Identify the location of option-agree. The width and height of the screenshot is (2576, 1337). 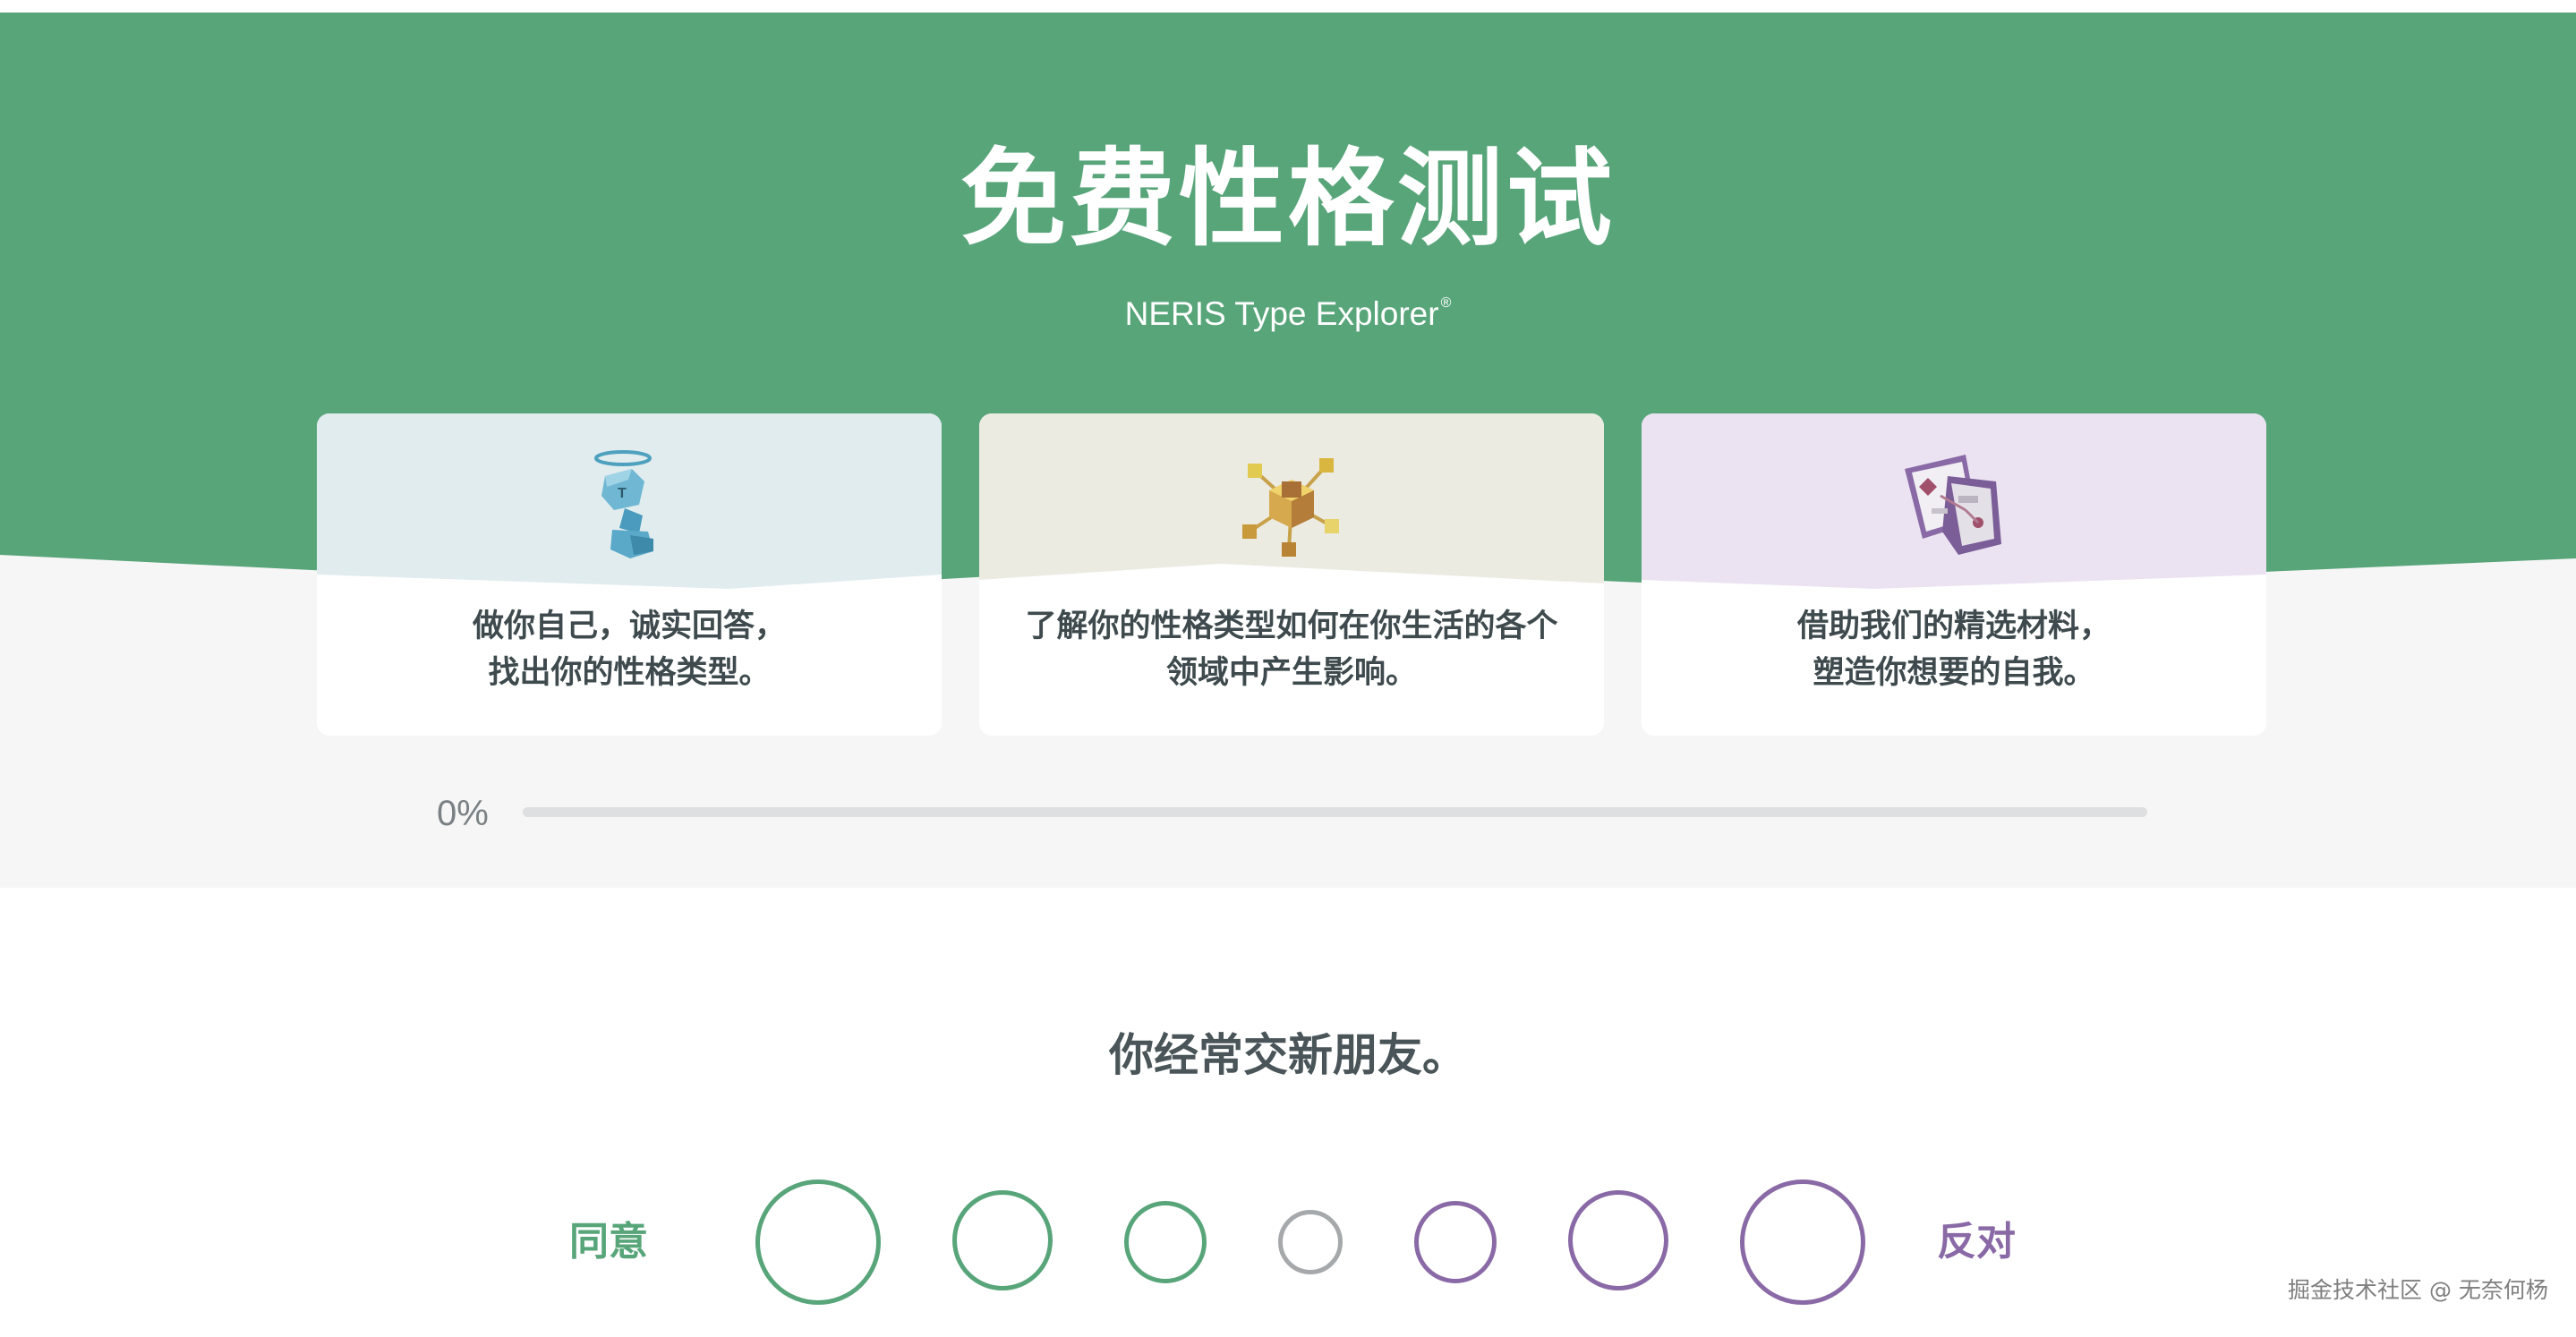
(1002, 1240).